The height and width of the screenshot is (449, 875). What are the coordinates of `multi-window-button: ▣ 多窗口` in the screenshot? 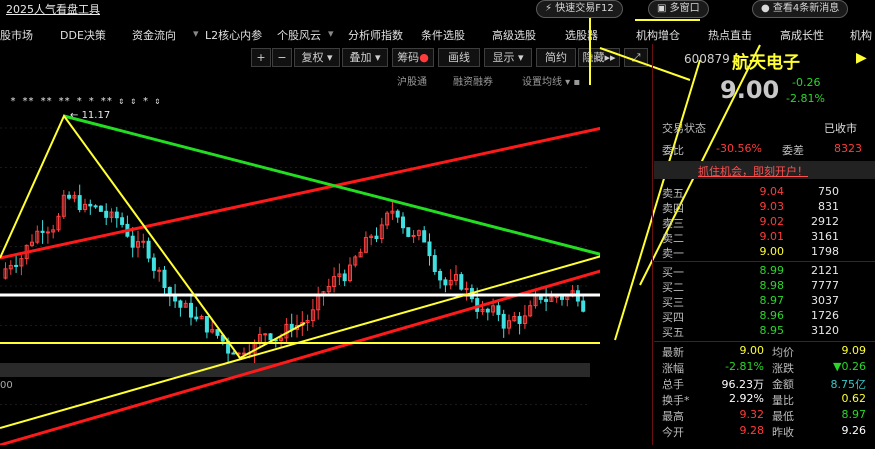 It's located at (678, 9).